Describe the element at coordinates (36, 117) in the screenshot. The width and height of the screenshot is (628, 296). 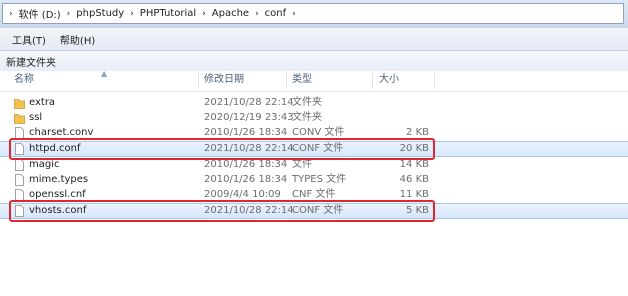
I see `file-name: ssl` at that location.